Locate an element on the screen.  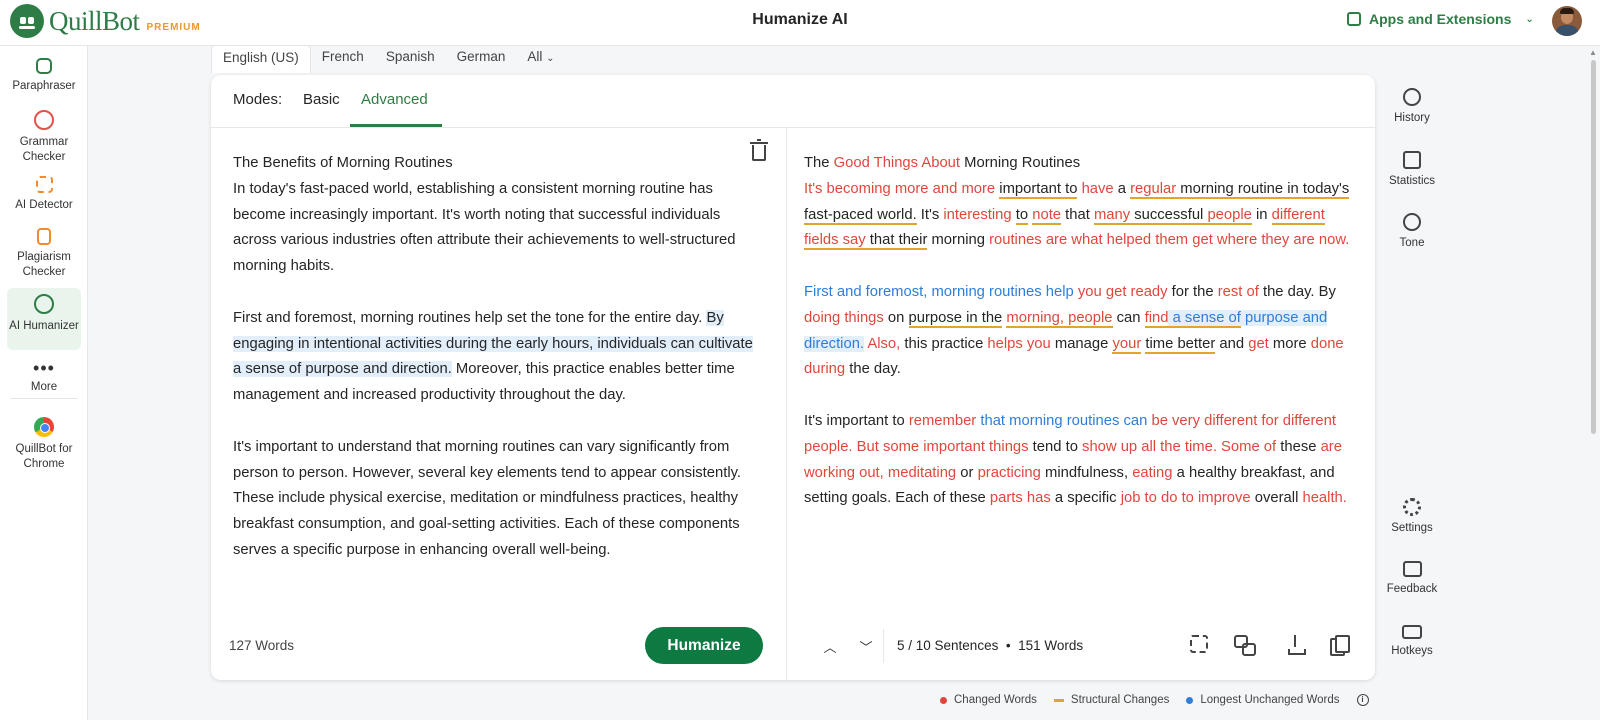
output-text-span: mindfulness, is located at coordinates (1086, 472).